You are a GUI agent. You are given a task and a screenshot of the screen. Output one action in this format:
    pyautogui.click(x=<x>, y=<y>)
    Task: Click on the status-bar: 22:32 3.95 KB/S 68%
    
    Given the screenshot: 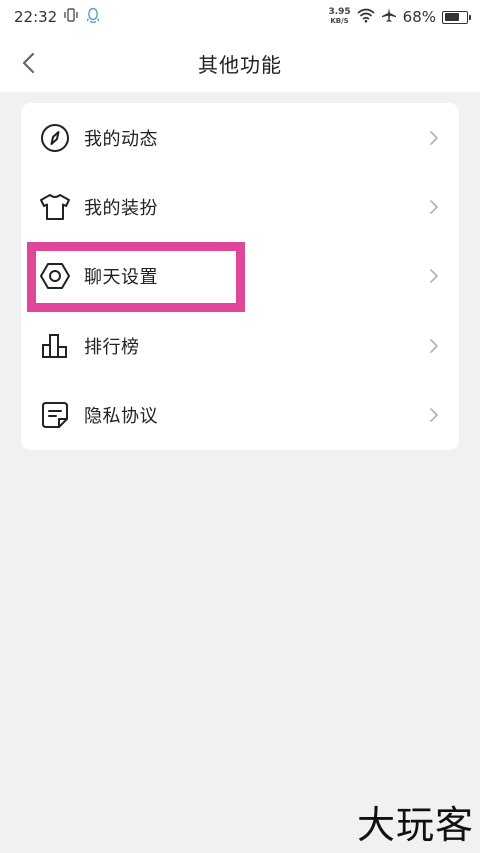 What is the action you would take?
    pyautogui.click(x=240, y=17)
    